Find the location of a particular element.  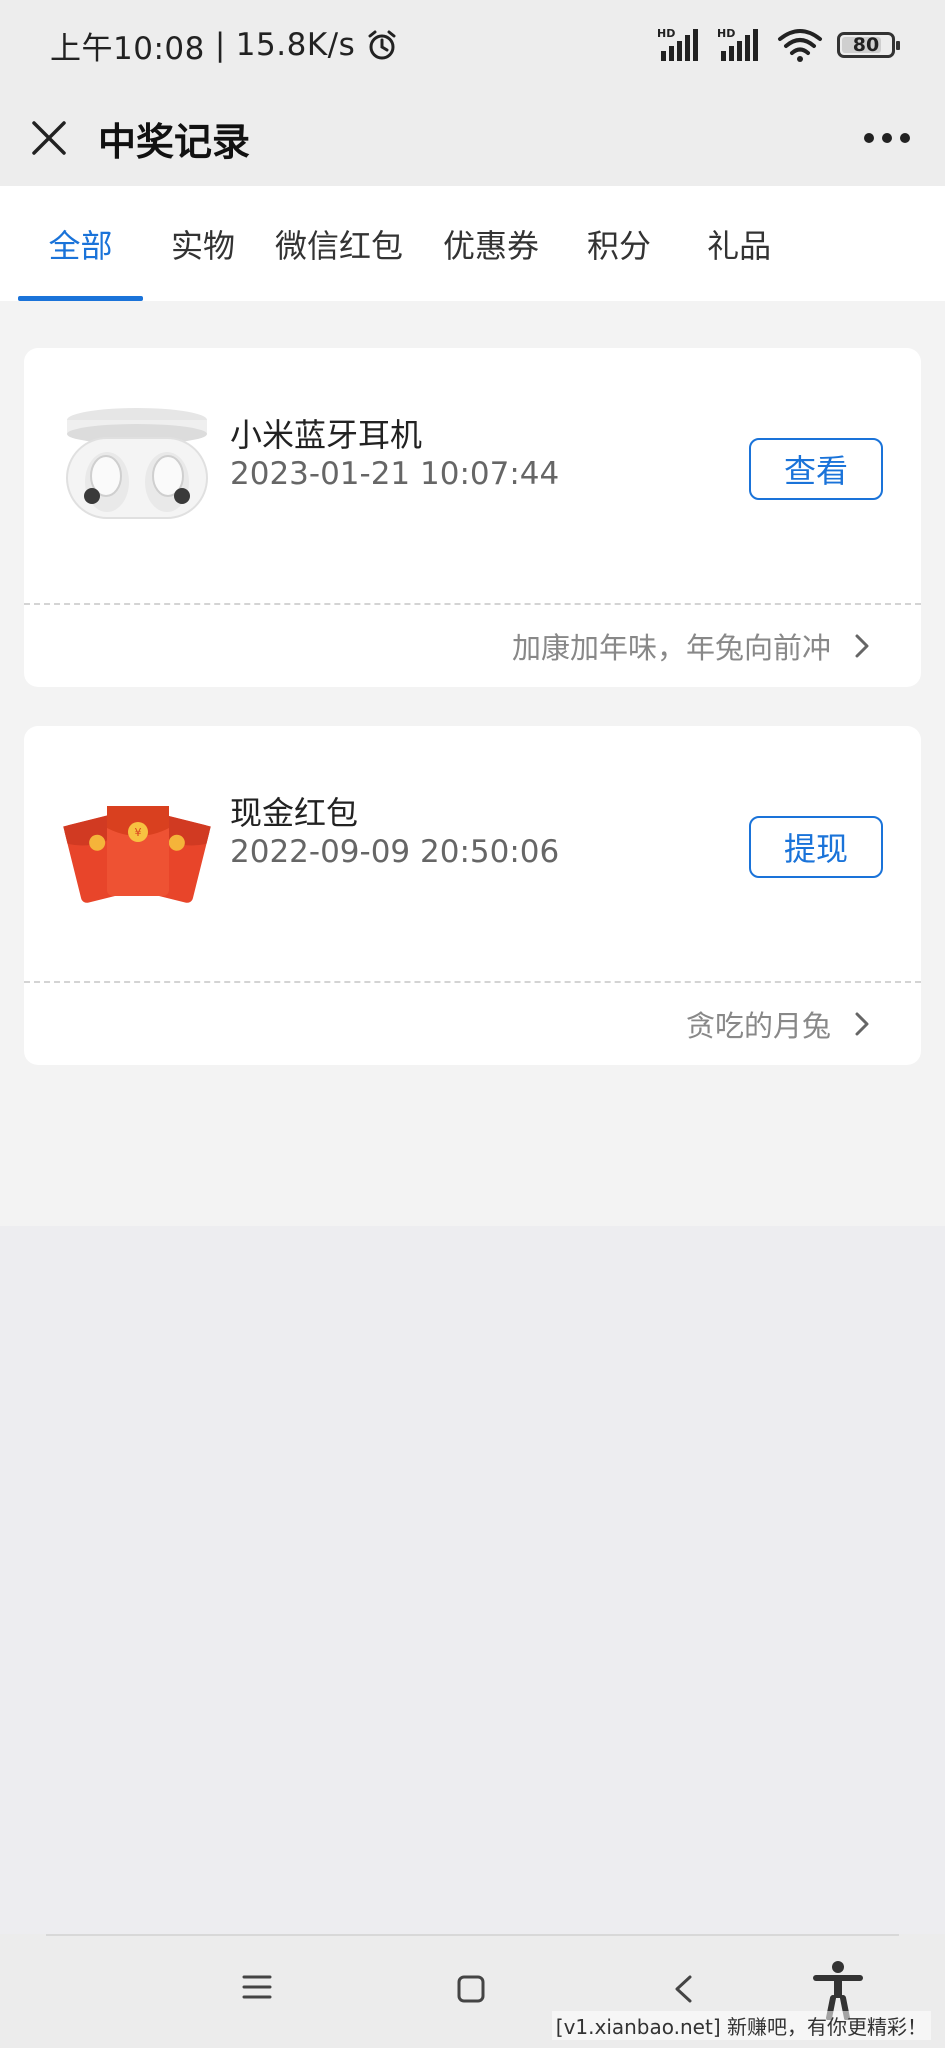

status-left: 上午10:08 | 15.8K/s is located at coordinates (224, 45).